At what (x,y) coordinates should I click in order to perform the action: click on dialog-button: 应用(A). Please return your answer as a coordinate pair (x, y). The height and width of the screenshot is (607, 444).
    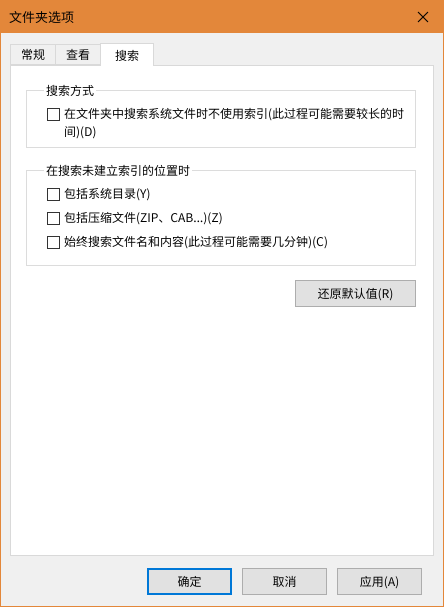
    Looking at the image, I should click on (379, 581).